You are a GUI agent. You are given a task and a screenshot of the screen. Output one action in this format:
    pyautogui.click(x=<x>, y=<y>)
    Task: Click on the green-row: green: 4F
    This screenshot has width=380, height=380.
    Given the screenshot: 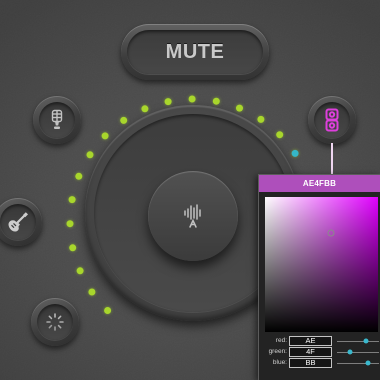 What is the action you would take?
    pyautogui.click(x=319, y=352)
    